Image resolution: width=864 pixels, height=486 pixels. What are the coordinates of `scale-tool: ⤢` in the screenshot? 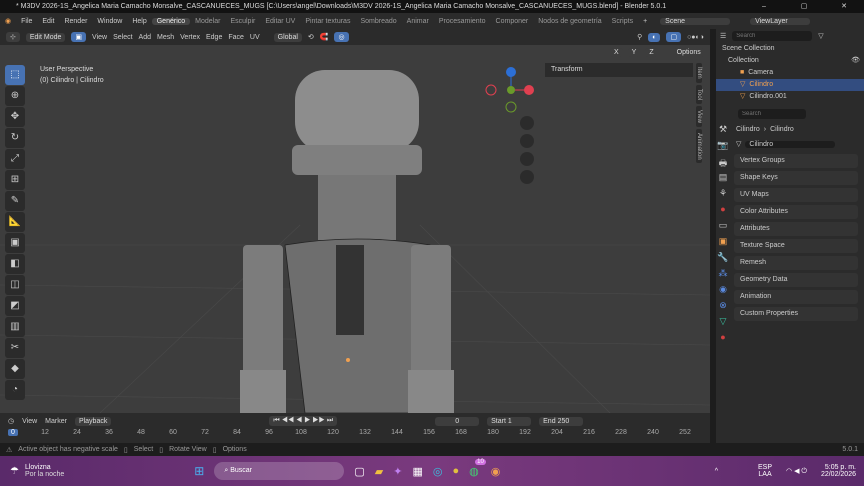 It's located at (15, 159).